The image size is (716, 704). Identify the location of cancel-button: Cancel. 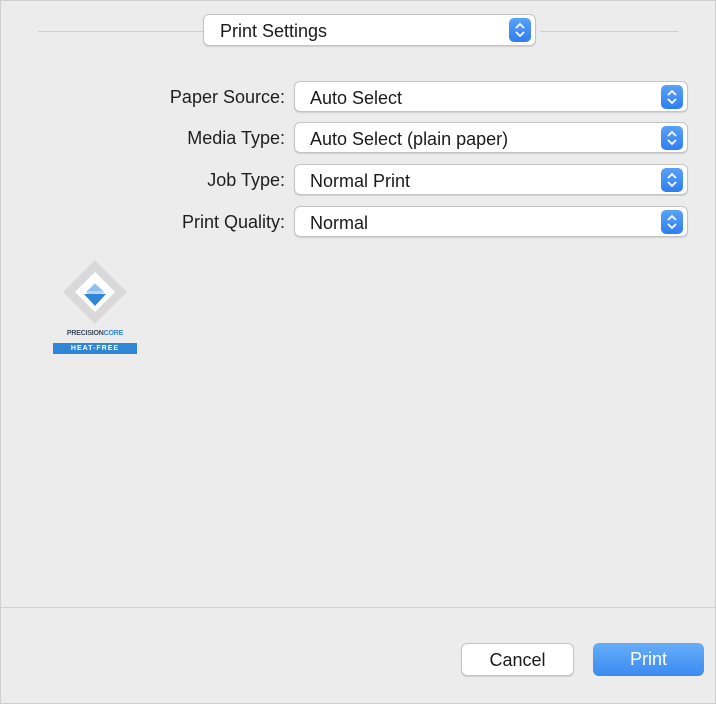
(517, 659).